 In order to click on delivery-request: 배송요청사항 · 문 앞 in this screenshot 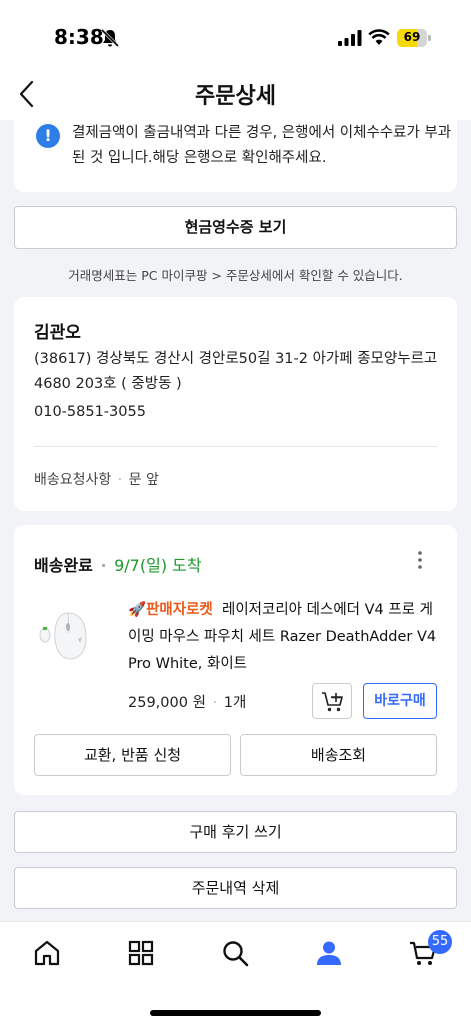, I will do `click(96, 480)`.